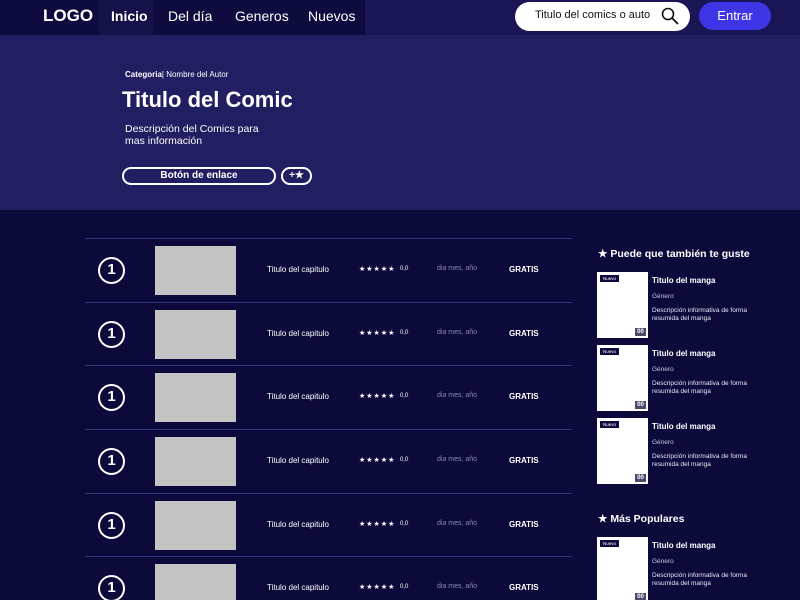 This screenshot has height=600, width=800. Describe the element at coordinates (68, 16) in the screenshot. I see `logo: LOGO` at that location.